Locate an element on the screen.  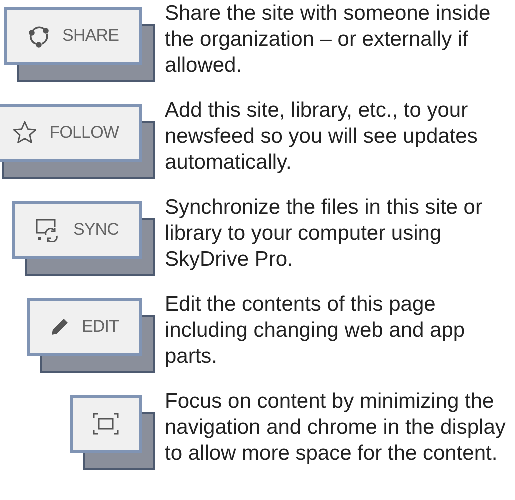
star-icon is located at coordinates (25, 133).